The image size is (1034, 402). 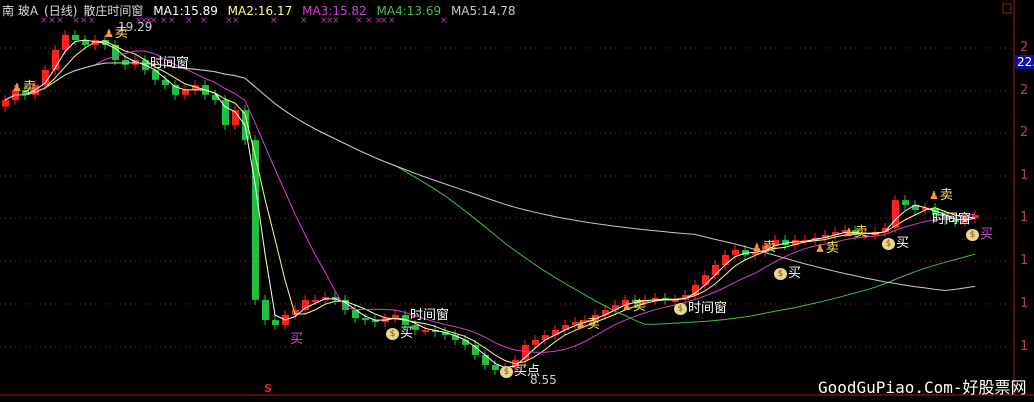 I want to click on ma4-value: MA4:13.69, so click(x=409, y=11).